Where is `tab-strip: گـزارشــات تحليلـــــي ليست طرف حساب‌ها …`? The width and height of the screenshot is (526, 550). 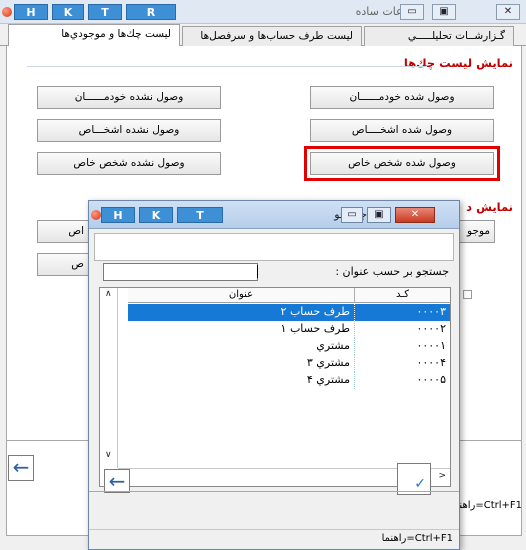
tab-strip: گـزارشــات تحليلـــــي ليست طرف حساب‌ها … is located at coordinates (263, 35).